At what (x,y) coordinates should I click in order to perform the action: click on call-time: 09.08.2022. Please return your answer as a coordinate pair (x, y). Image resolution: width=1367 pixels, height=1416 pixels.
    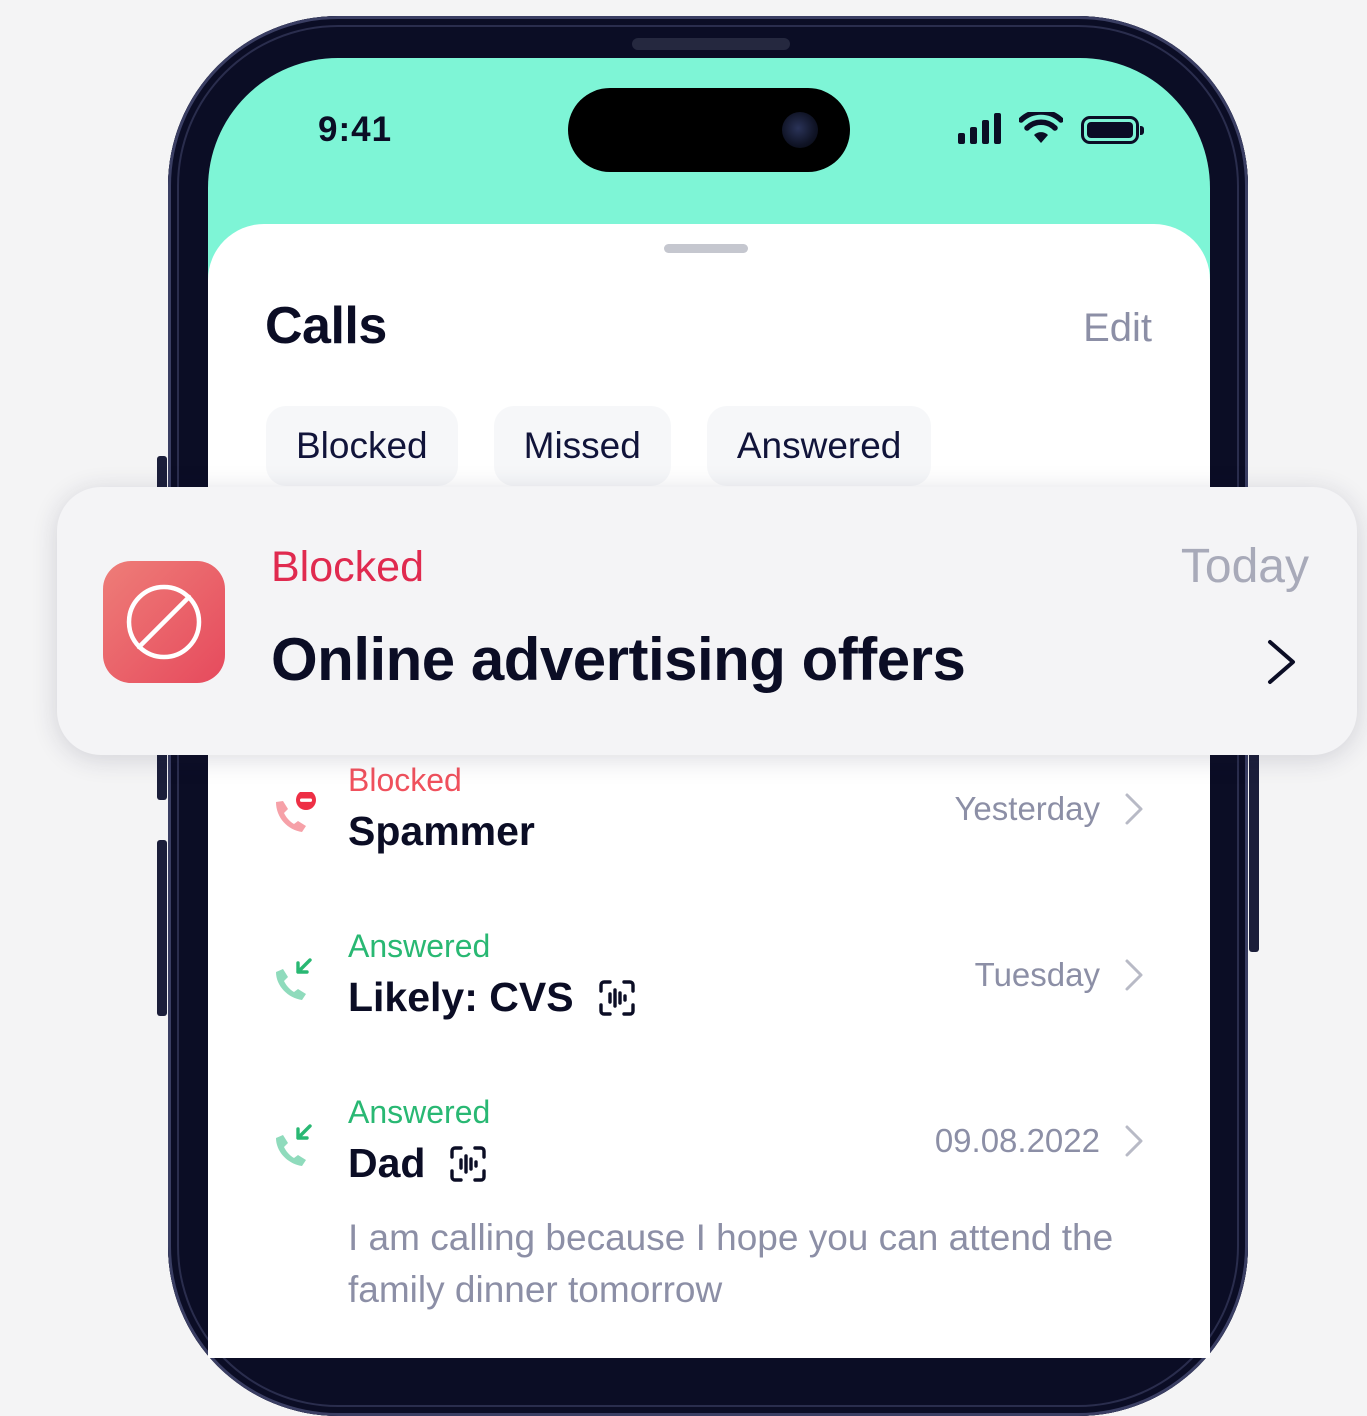
    Looking at the image, I should click on (1017, 1140).